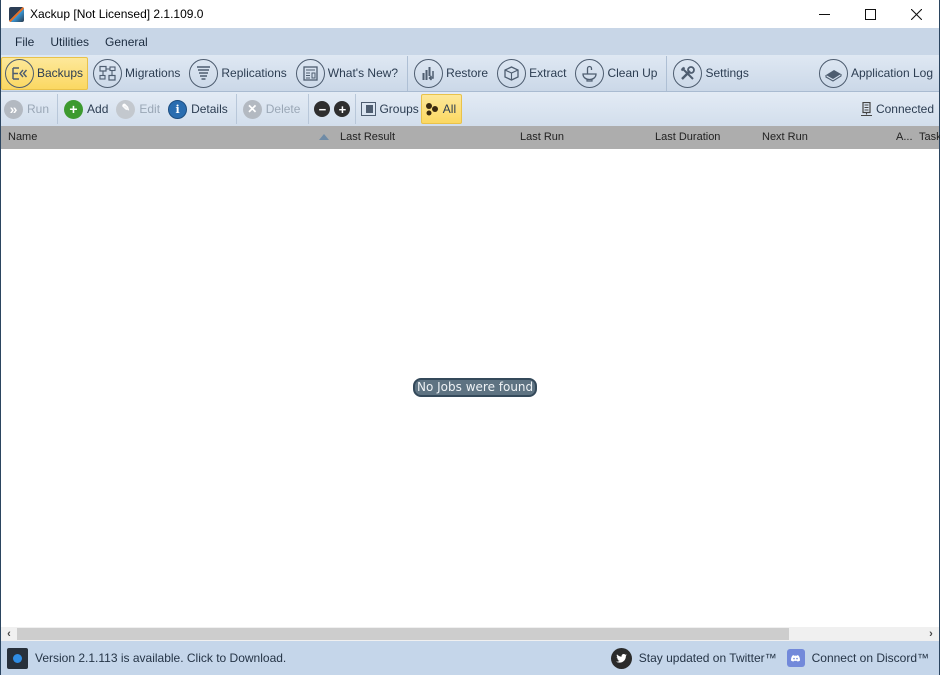 Image resolution: width=940 pixels, height=675 pixels. I want to click on menu-general: General, so click(126, 42).